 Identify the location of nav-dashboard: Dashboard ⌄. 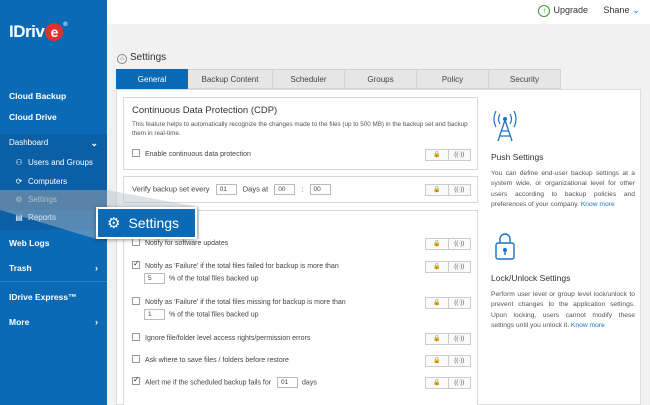
(53, 143).